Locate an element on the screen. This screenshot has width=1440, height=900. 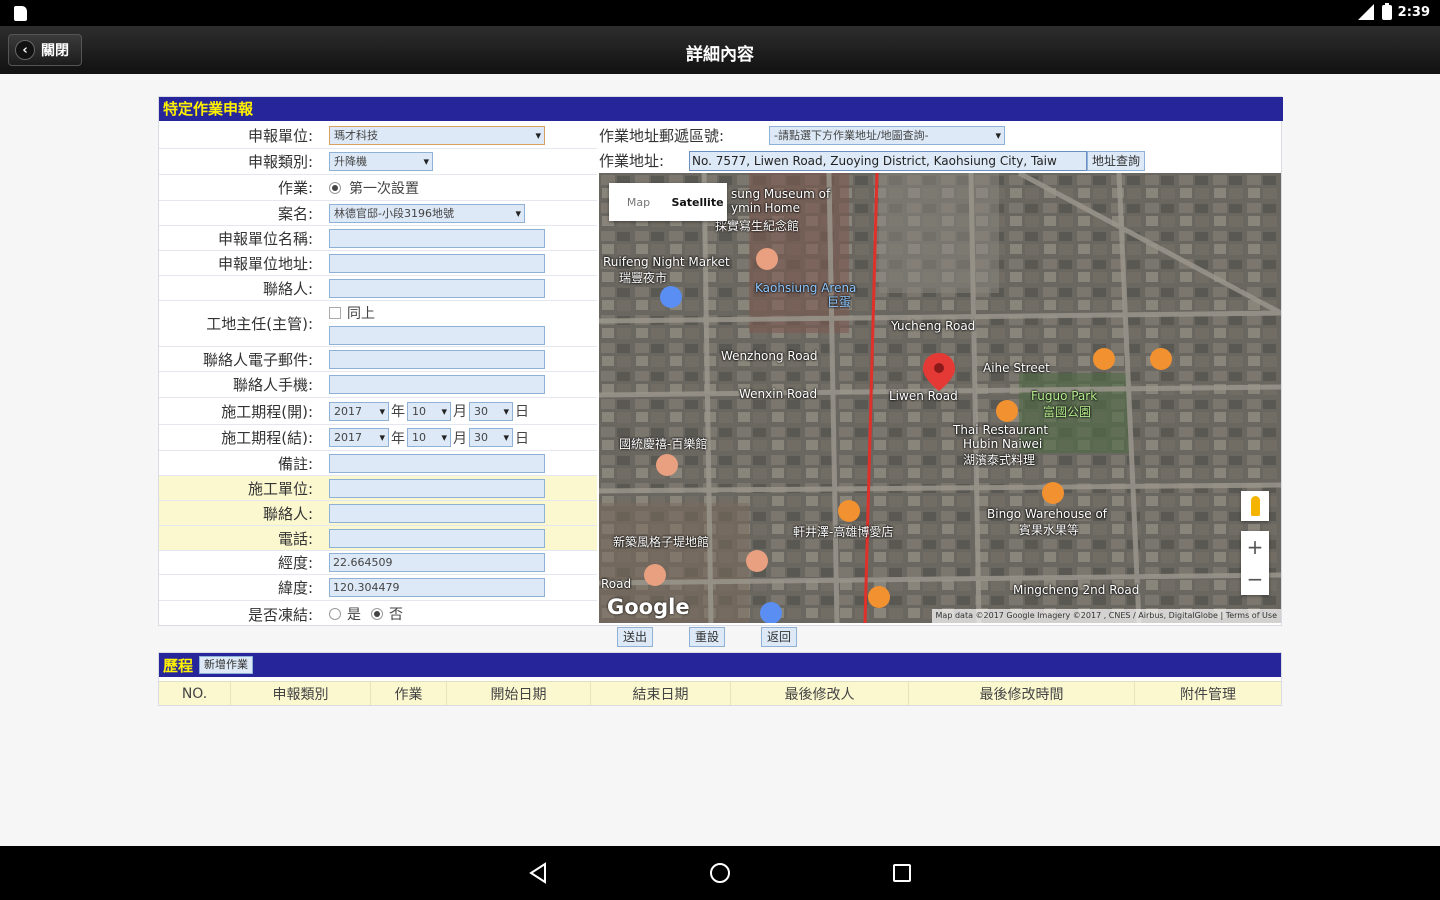
row-contractor: 施工單位: is located at coordinates (378, 488).